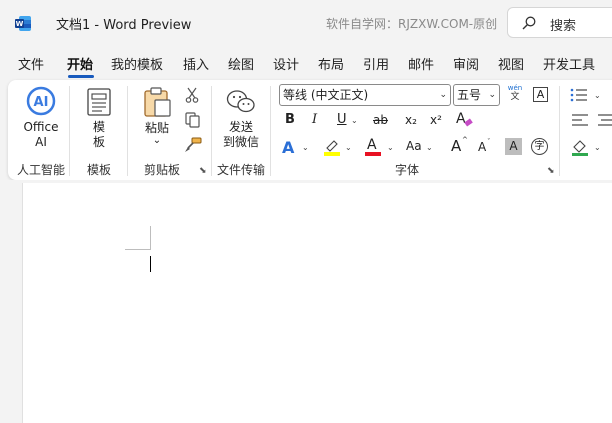  What do you see at coordinates (372, 145) in the screenshot?
I see `font-color-button: A` at bounding box center [372, 145].